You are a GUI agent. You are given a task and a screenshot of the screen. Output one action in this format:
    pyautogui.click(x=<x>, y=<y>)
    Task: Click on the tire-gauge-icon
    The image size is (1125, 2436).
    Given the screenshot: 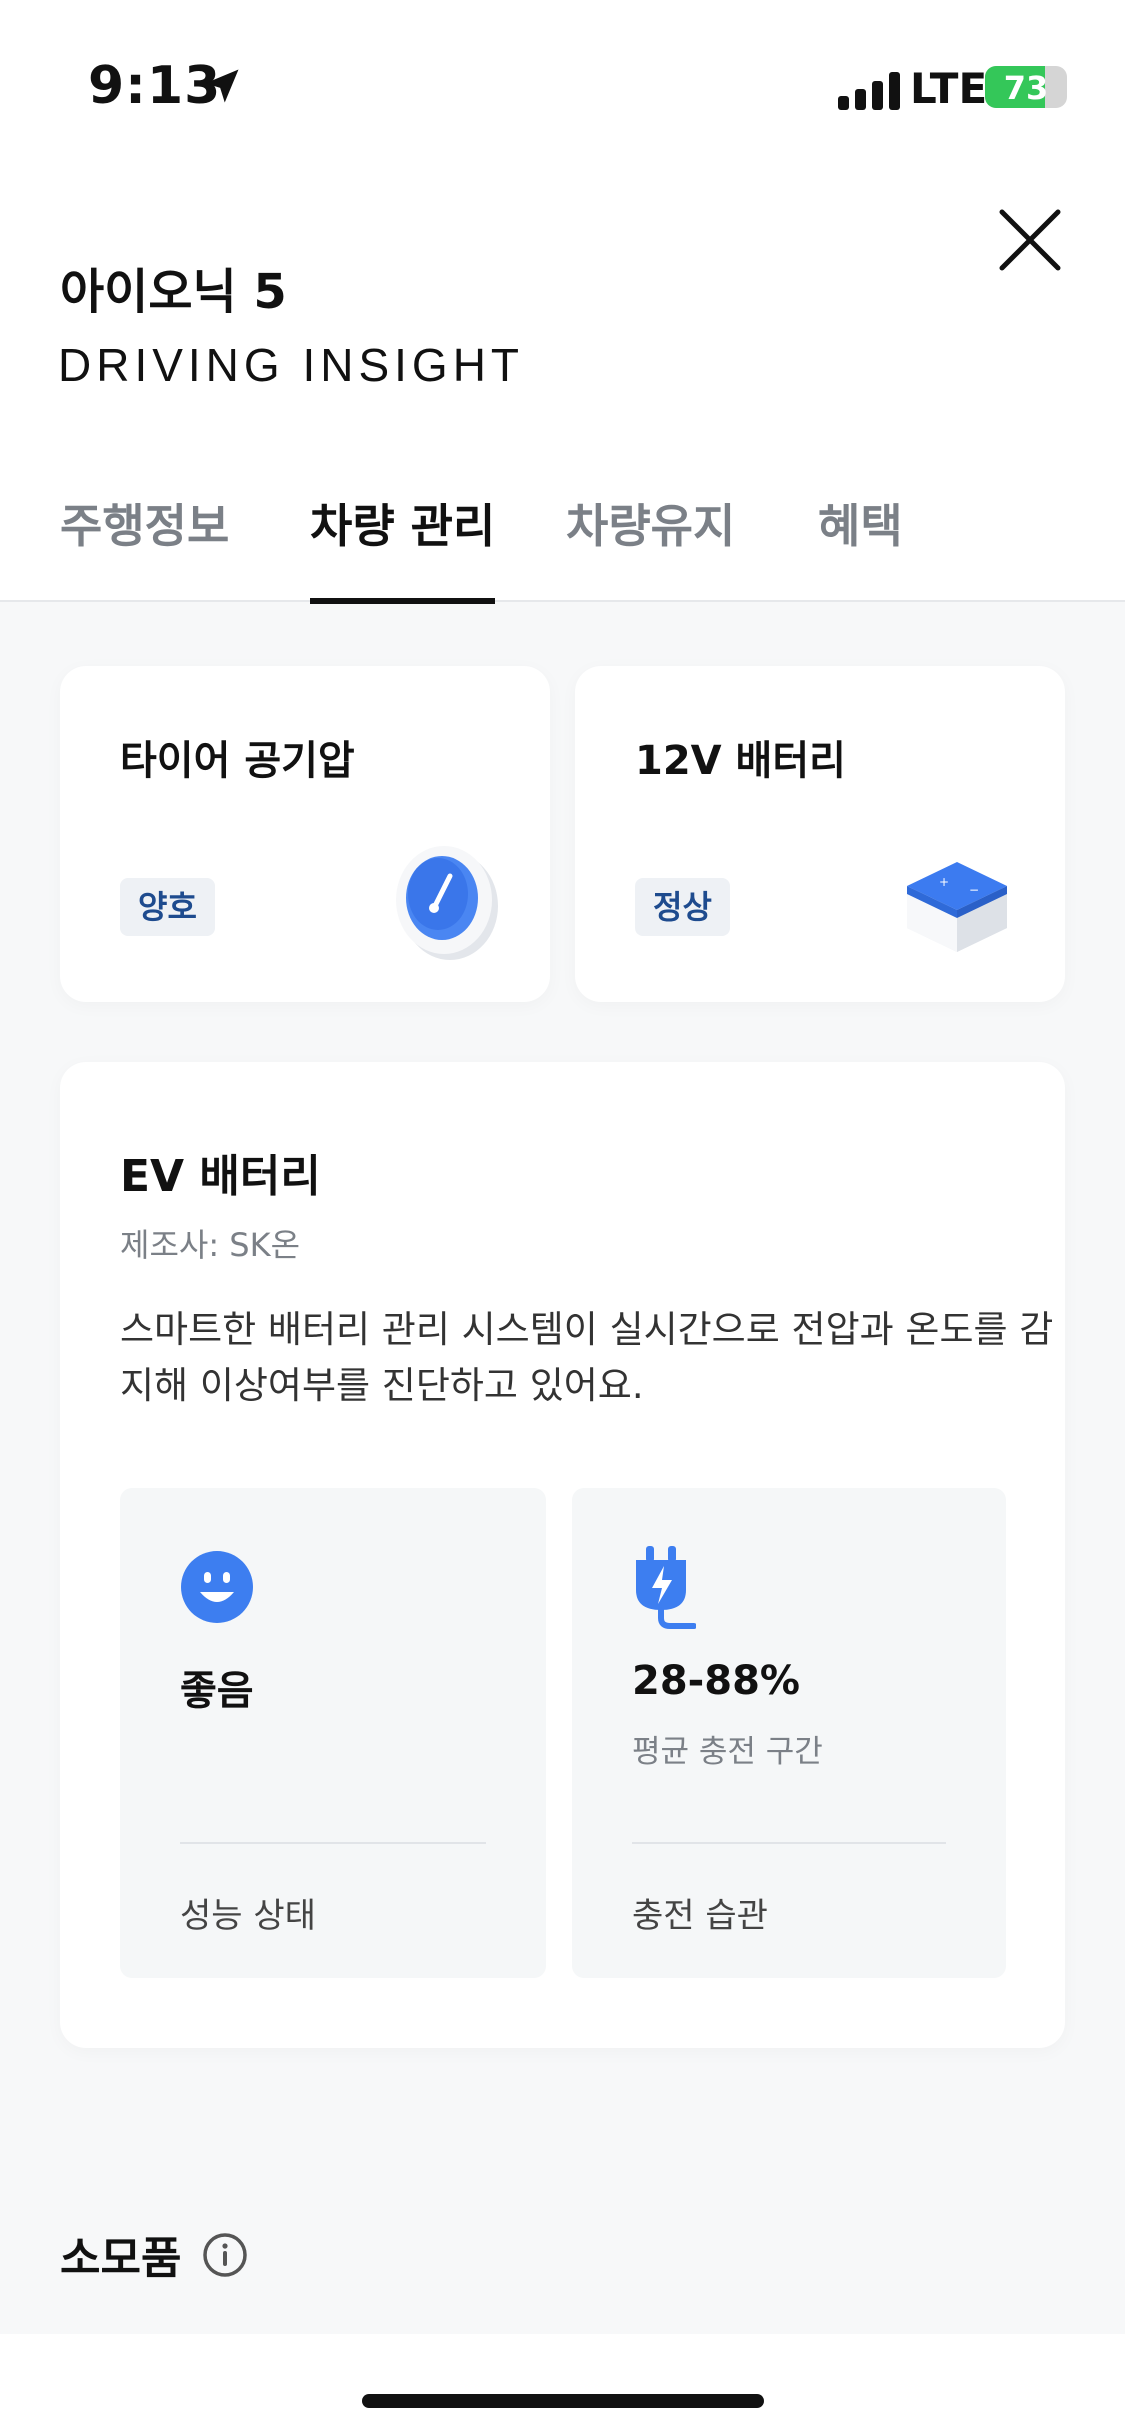 What is the action you would take?
    pyautogui.click(x=447, y=903)
    